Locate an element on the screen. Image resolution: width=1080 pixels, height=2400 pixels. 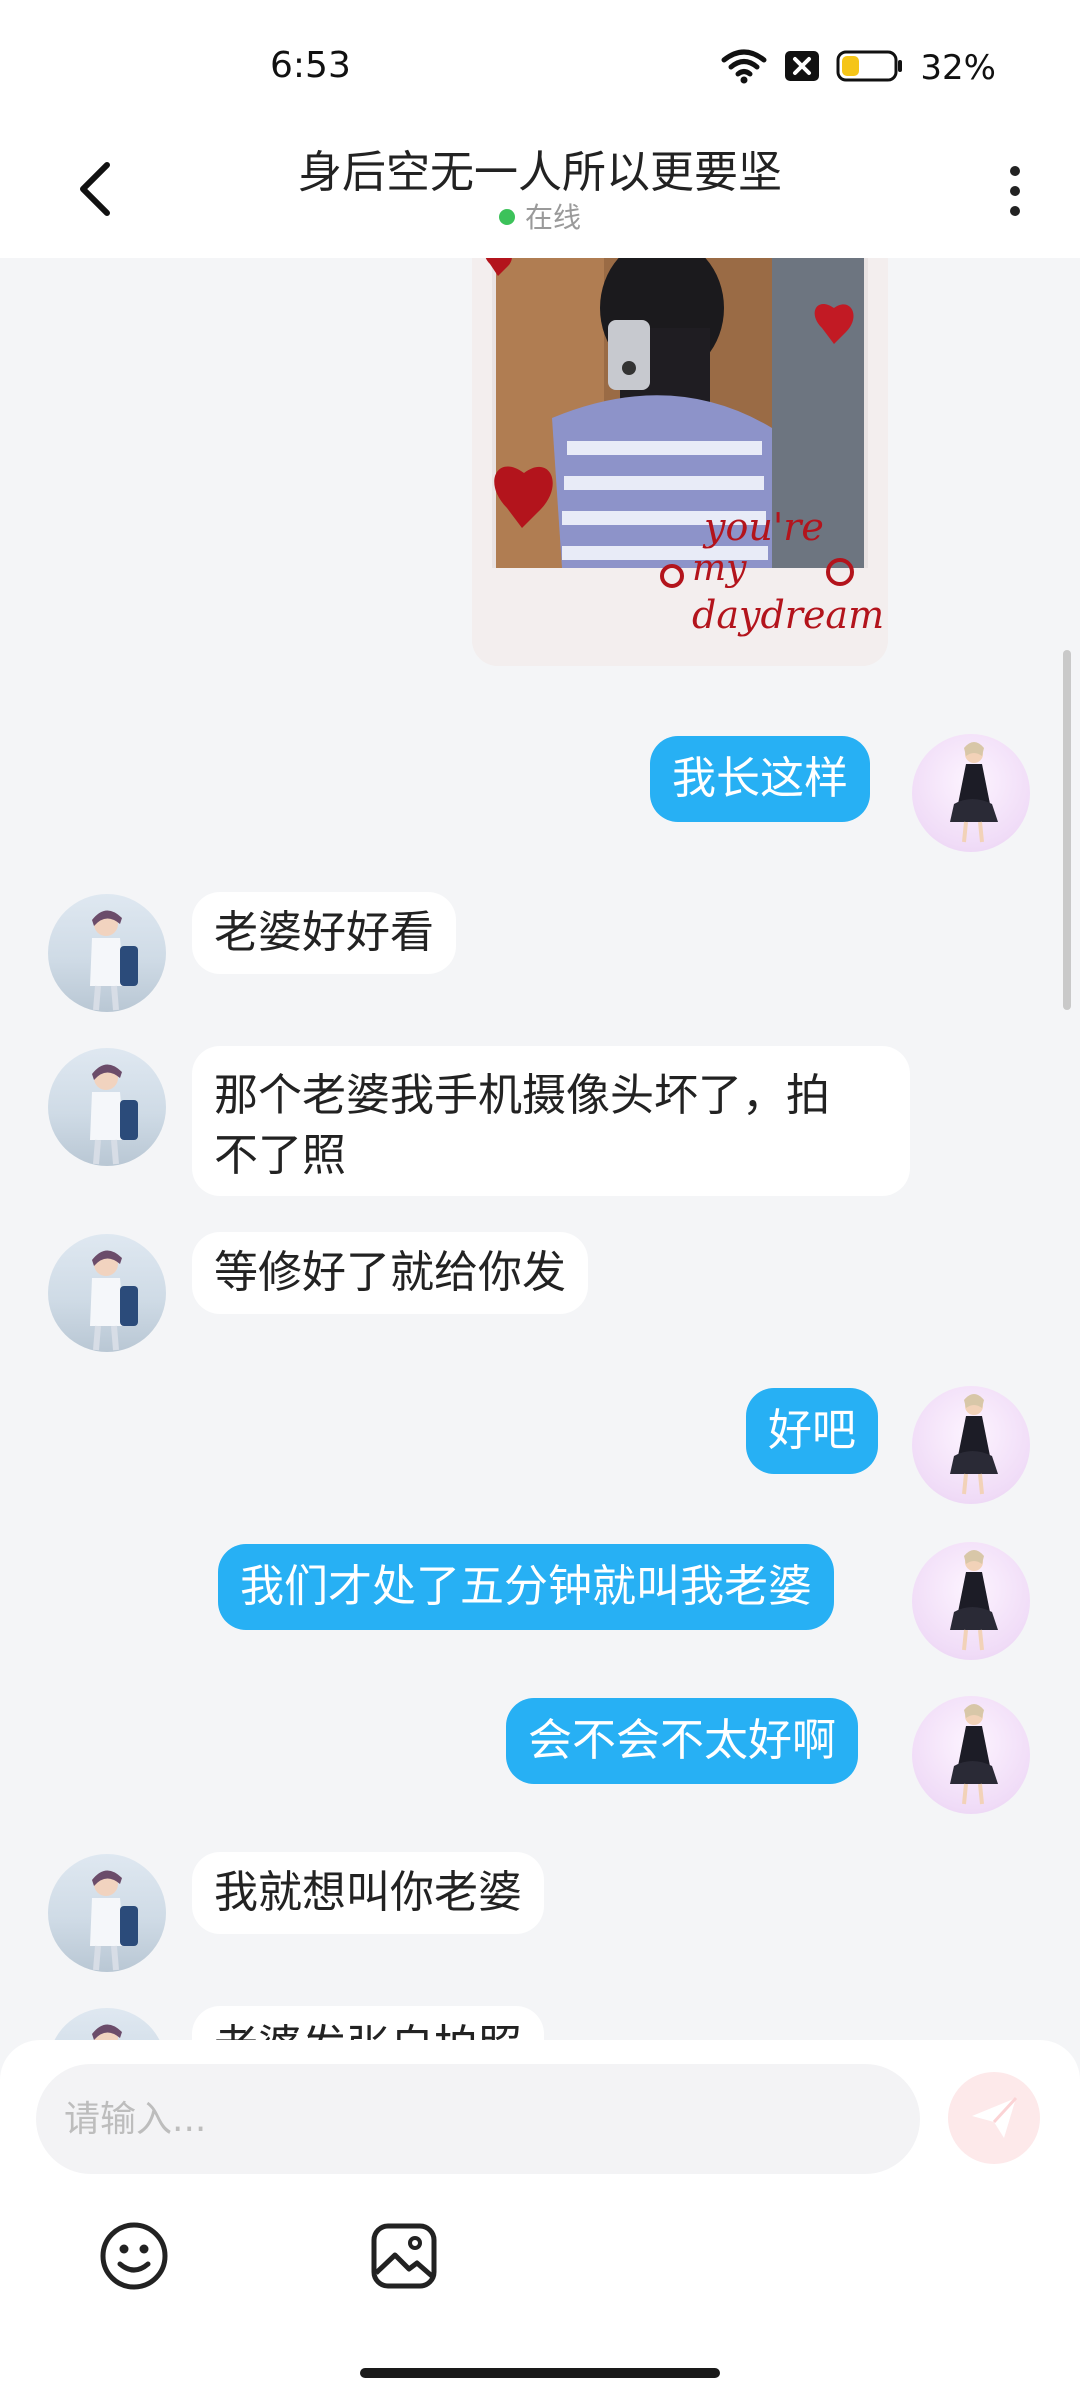
outgoing-message: 我们才处了五分钟就叫我老婆 is located at coordinates (526, 1587).